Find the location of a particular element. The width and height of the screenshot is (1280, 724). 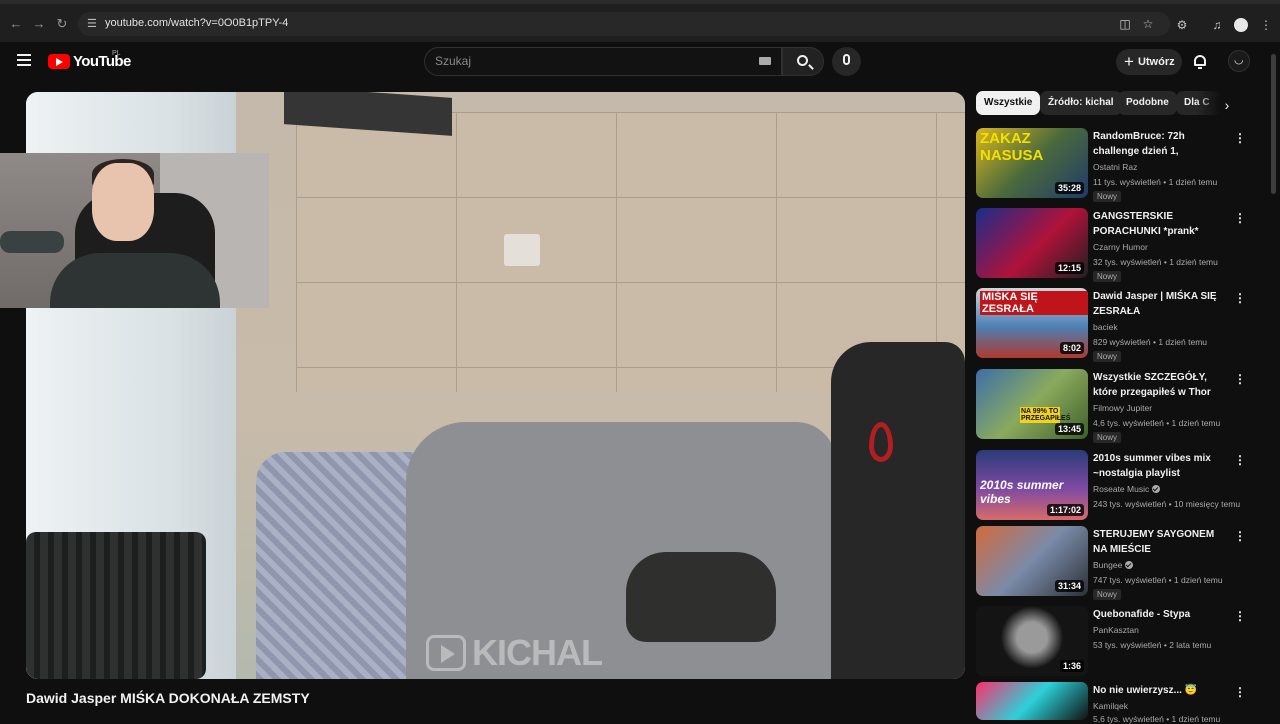

video-thumbnail: 31:34 is located at coordinates (1032, 561).